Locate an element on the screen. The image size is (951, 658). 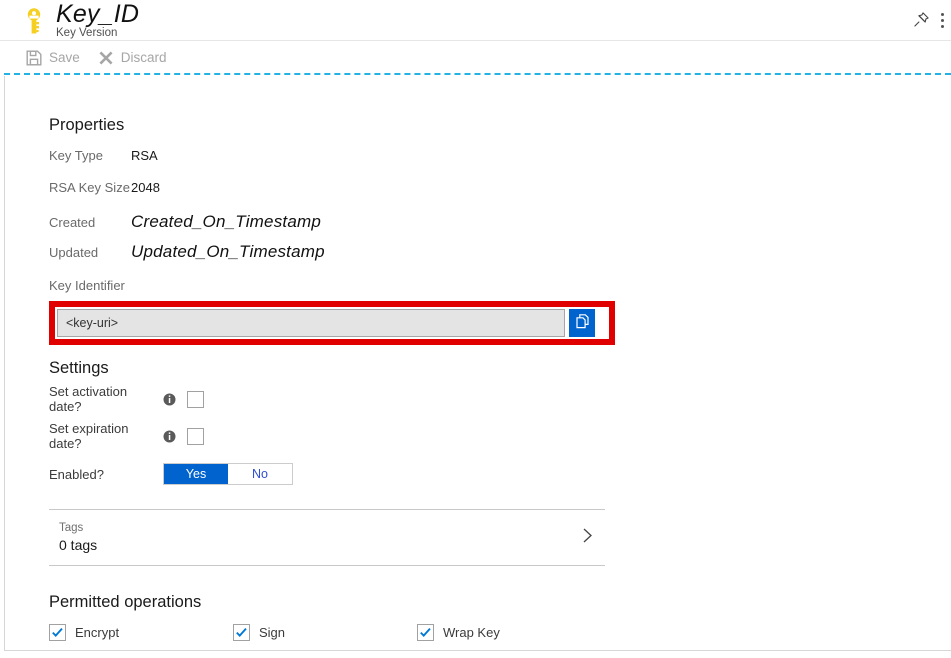
tags-text-block: Tags 0 tags is located at coordinates (78, 538).